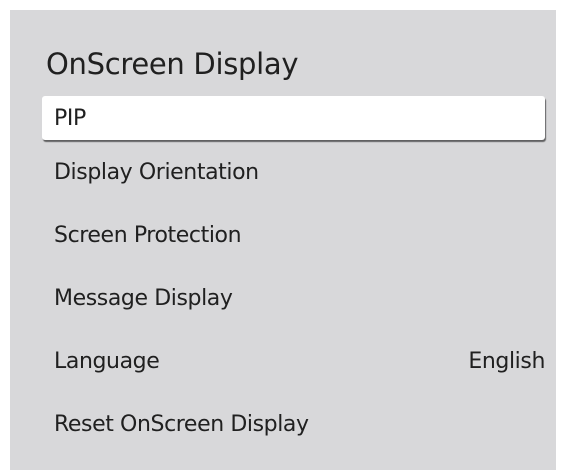  What do you see at coordinates (143, 298) in the screenshot?
I see `menu-item-label: Message Display` at bounding box center [143, 298].